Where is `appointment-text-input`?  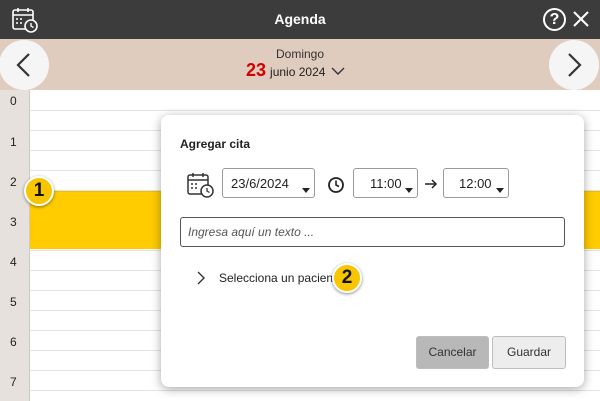
appointment-text-input is located at coordinates (372, 232).